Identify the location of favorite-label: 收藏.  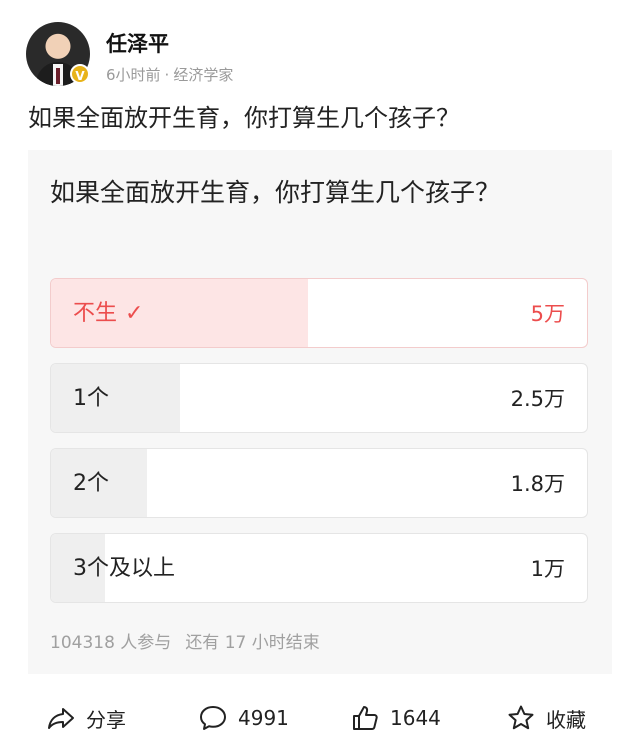
(566, 719).